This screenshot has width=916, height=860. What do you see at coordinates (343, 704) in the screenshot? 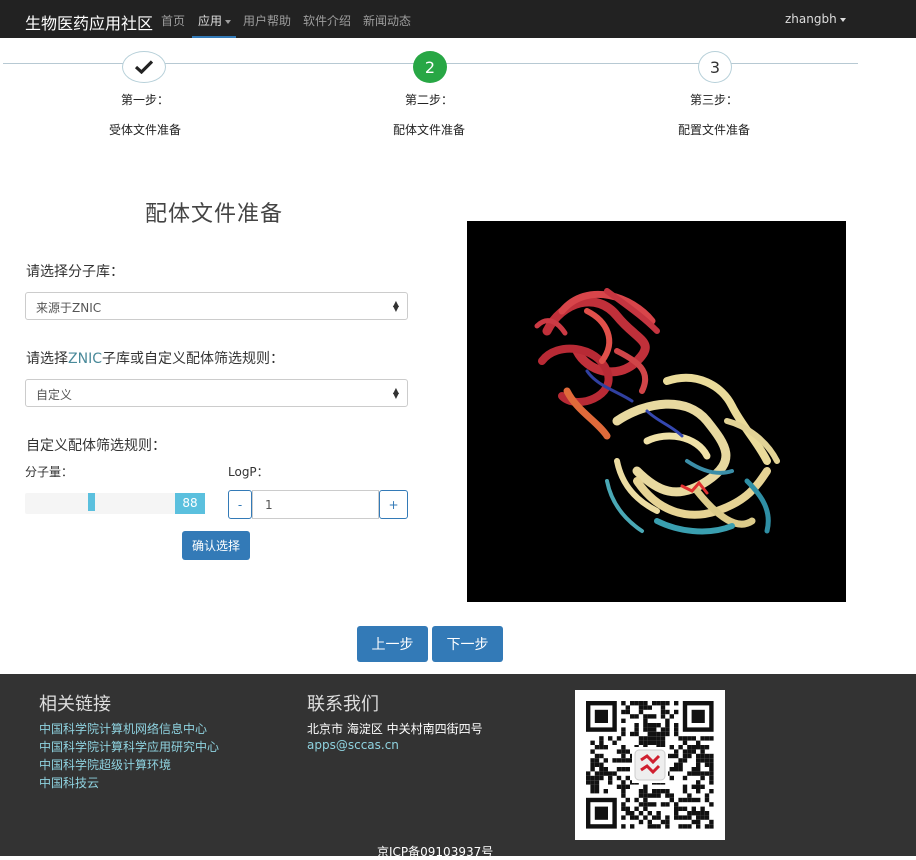
I see `contact-heading: 联系我们` at bounding box center [343, 704].